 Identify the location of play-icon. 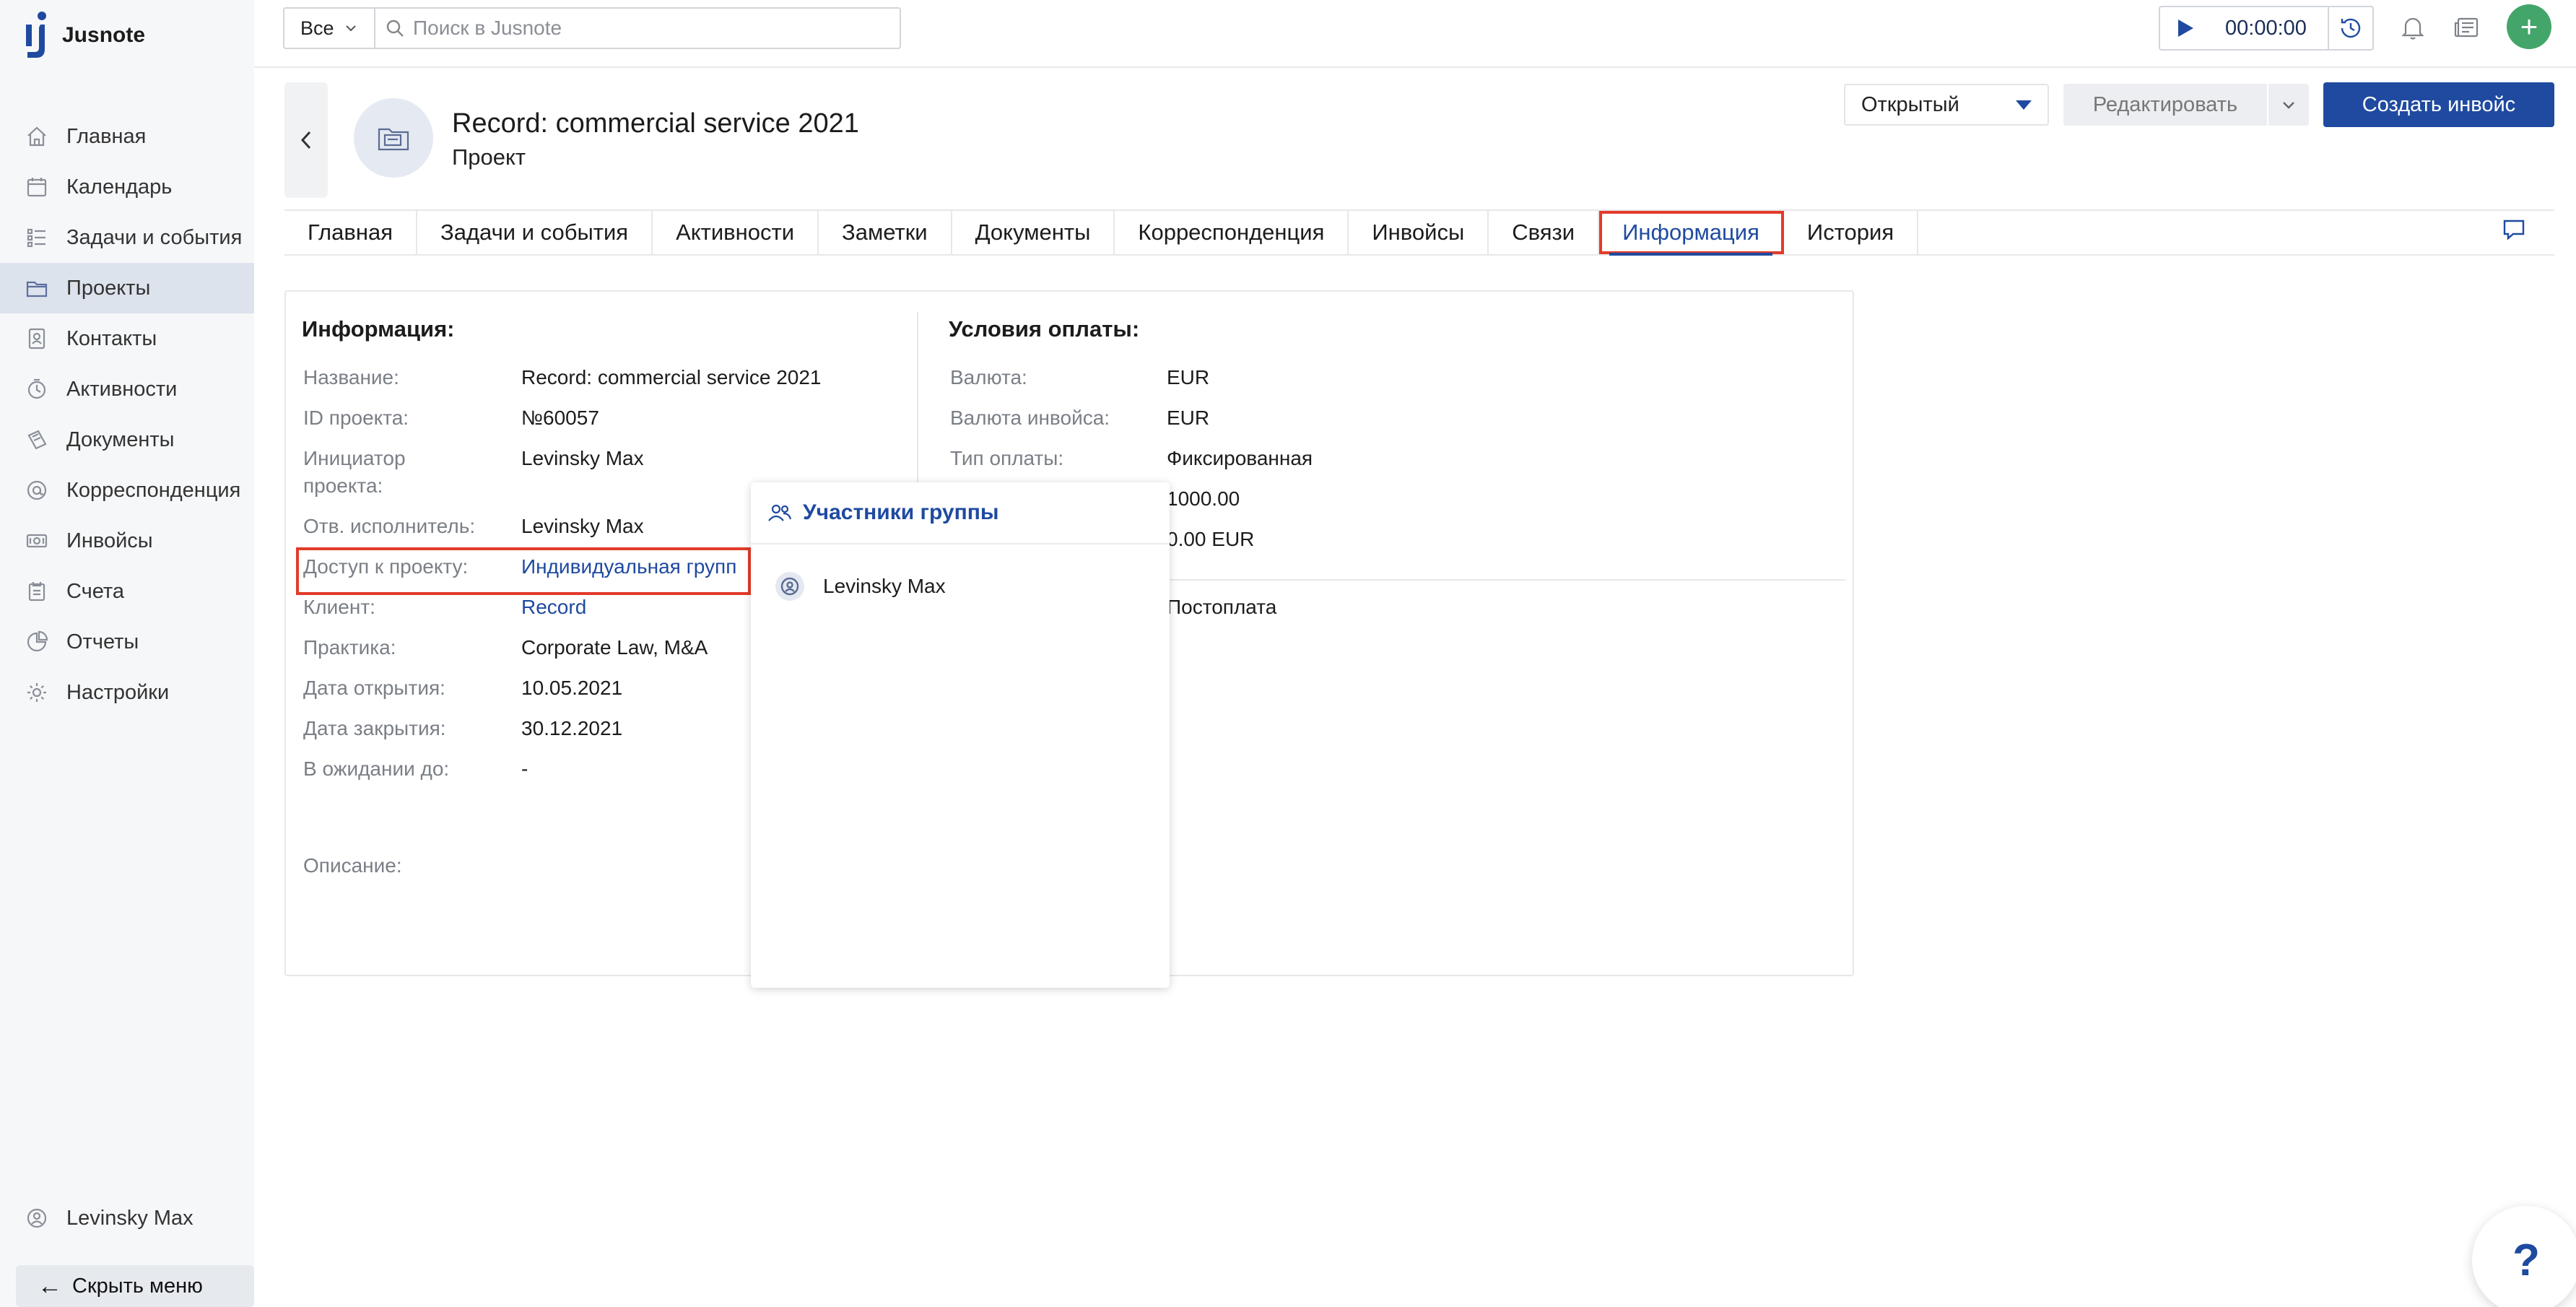
(2185, 28).